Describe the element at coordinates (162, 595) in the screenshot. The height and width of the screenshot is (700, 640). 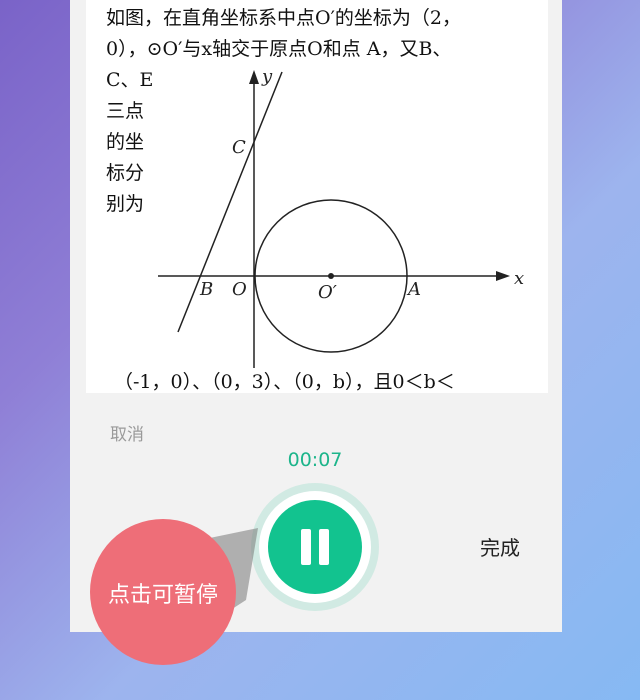
I see `tip-text: 点击可暂停` at that location.